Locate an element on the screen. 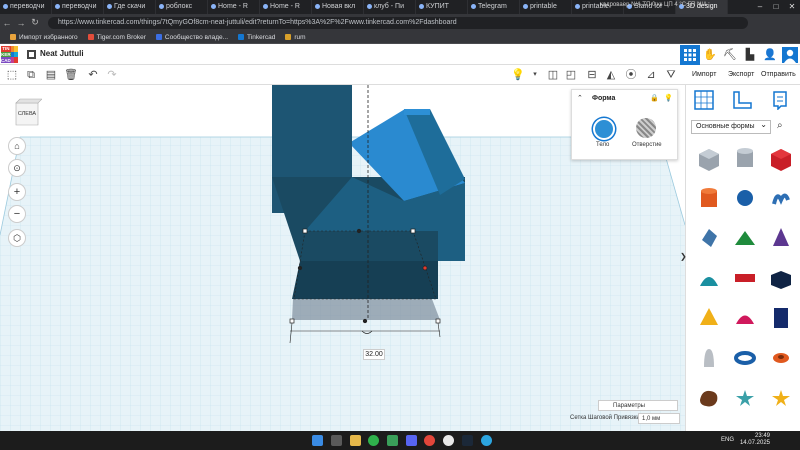  lock-icon: 🔒 is located at coordinates (654, 98).